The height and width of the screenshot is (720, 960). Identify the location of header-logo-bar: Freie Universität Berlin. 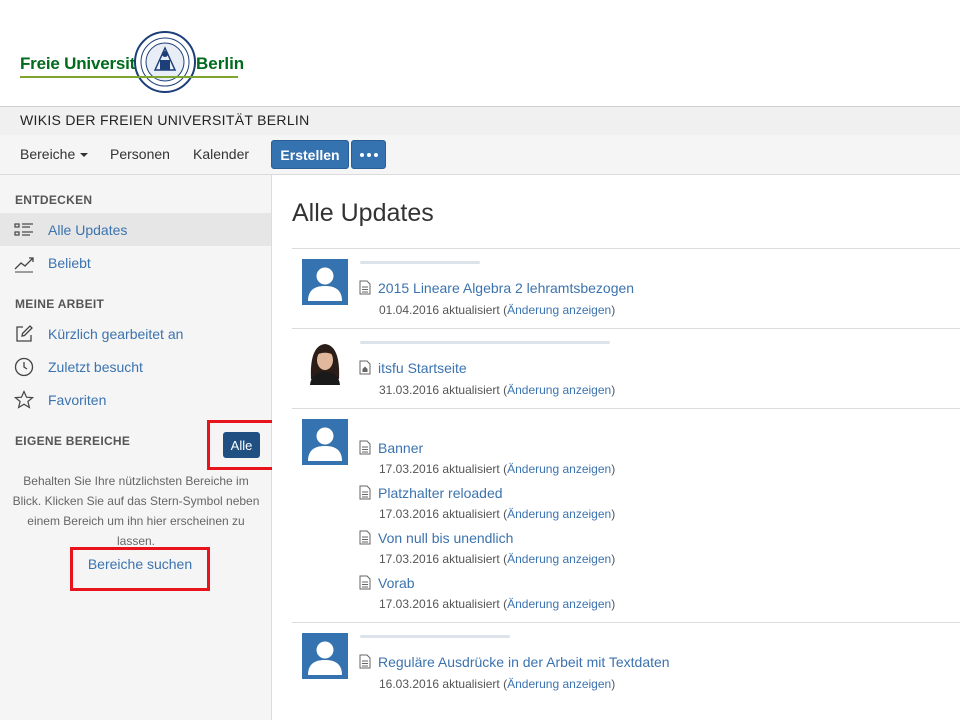
(480, 53).